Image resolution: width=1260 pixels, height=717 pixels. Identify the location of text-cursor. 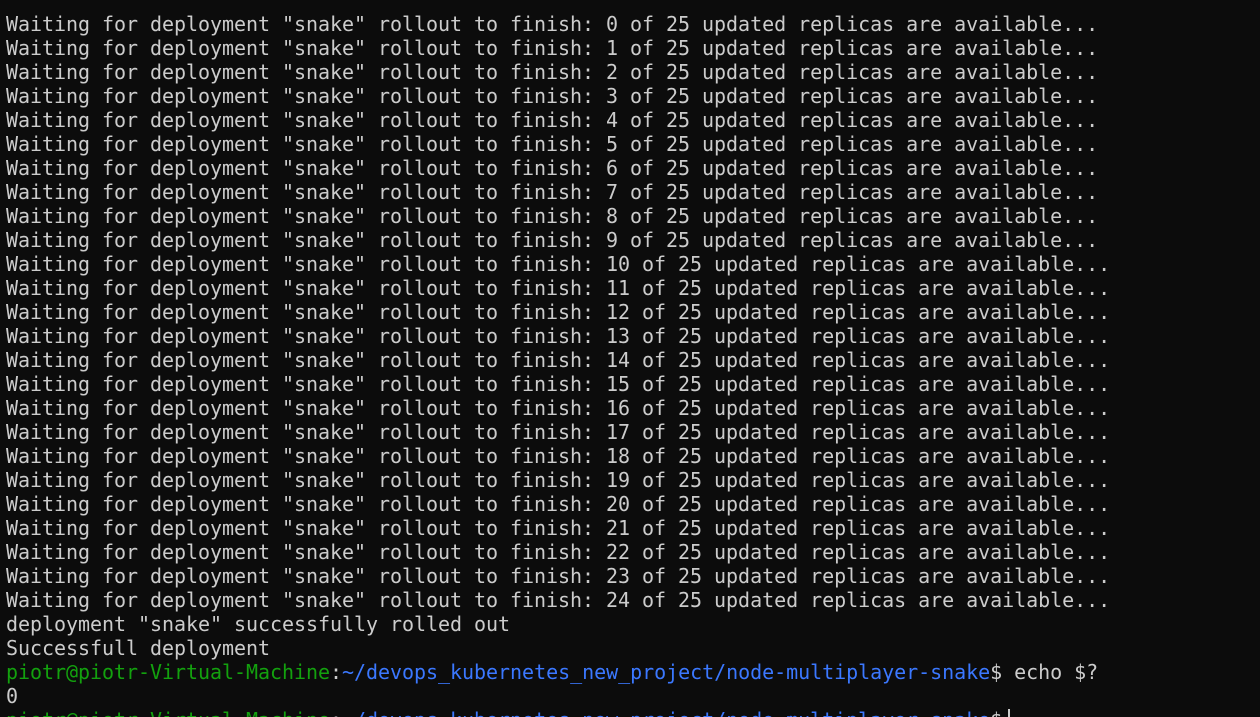
(1009, 713).